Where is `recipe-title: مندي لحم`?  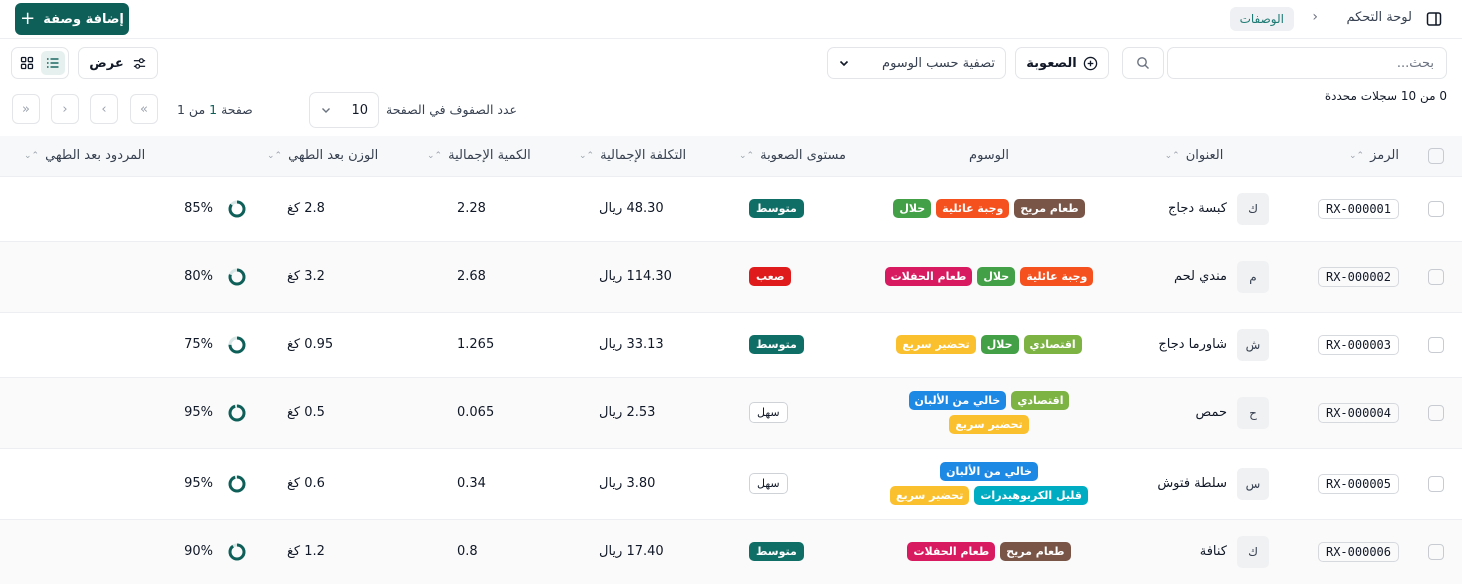 recipe-title: مندي لحم is located at coordinates (1200, 276).